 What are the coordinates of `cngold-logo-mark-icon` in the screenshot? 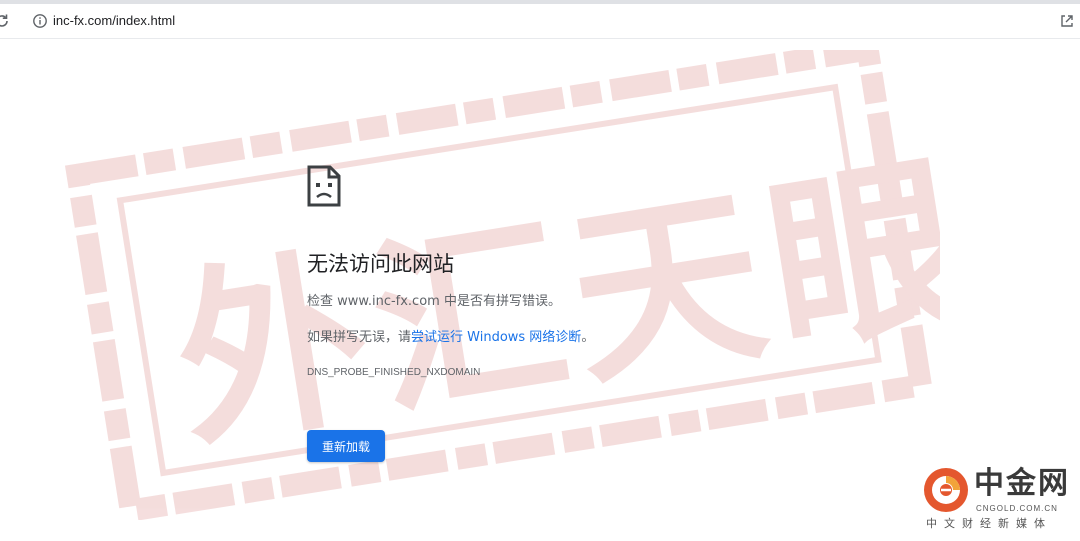 It's located at (946, 490).